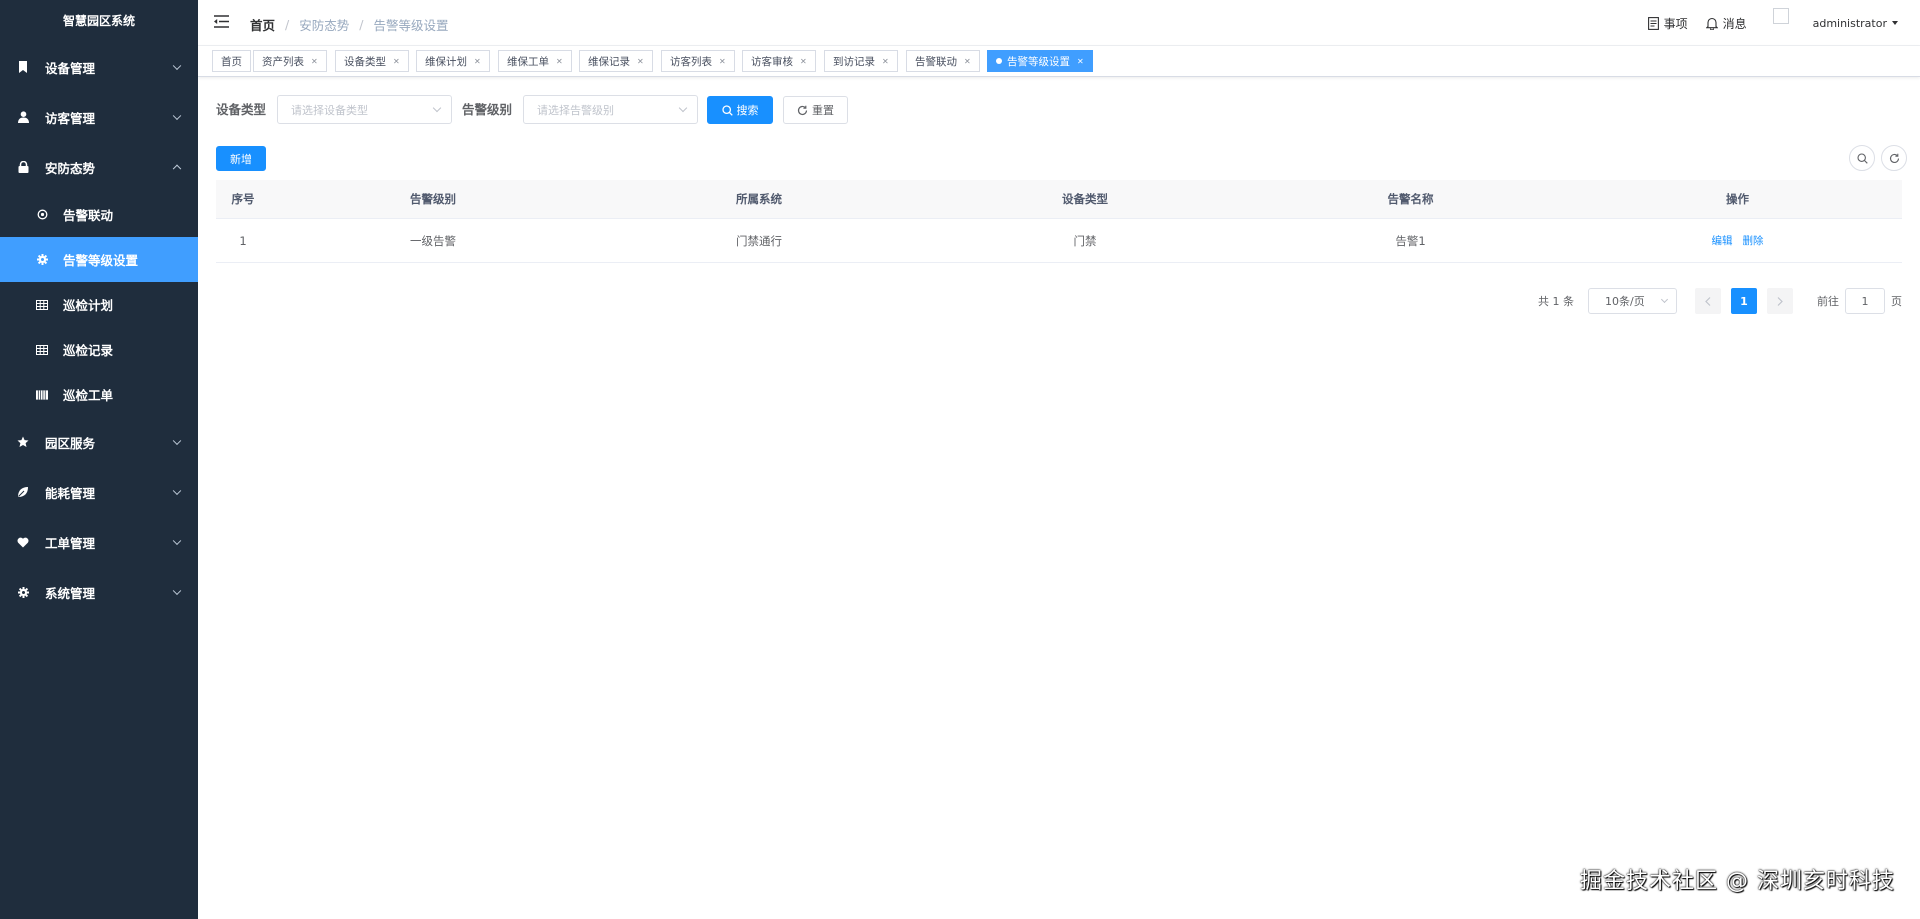 The width and height of the screenshot is (1920, 919). I want to click on tag-label: 首页, so click(231, 61).